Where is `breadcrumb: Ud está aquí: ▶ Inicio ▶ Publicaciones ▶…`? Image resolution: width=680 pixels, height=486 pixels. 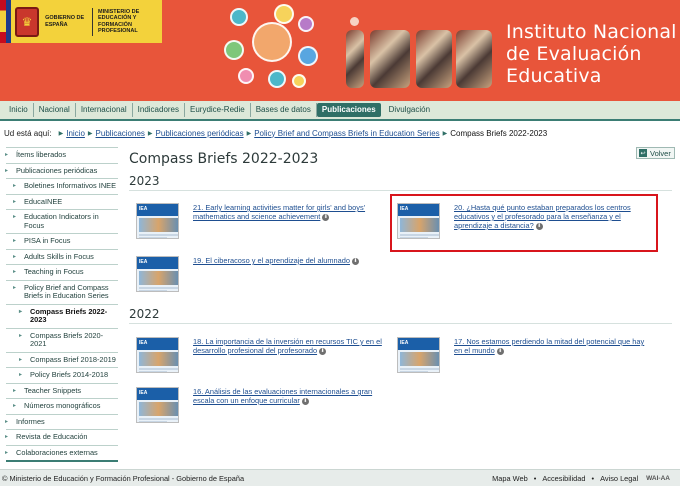
breadcrumb: Ud está aquí: ▶ Inicio ▶ Publicaciones ▶… is located at coordinates (275, 133).